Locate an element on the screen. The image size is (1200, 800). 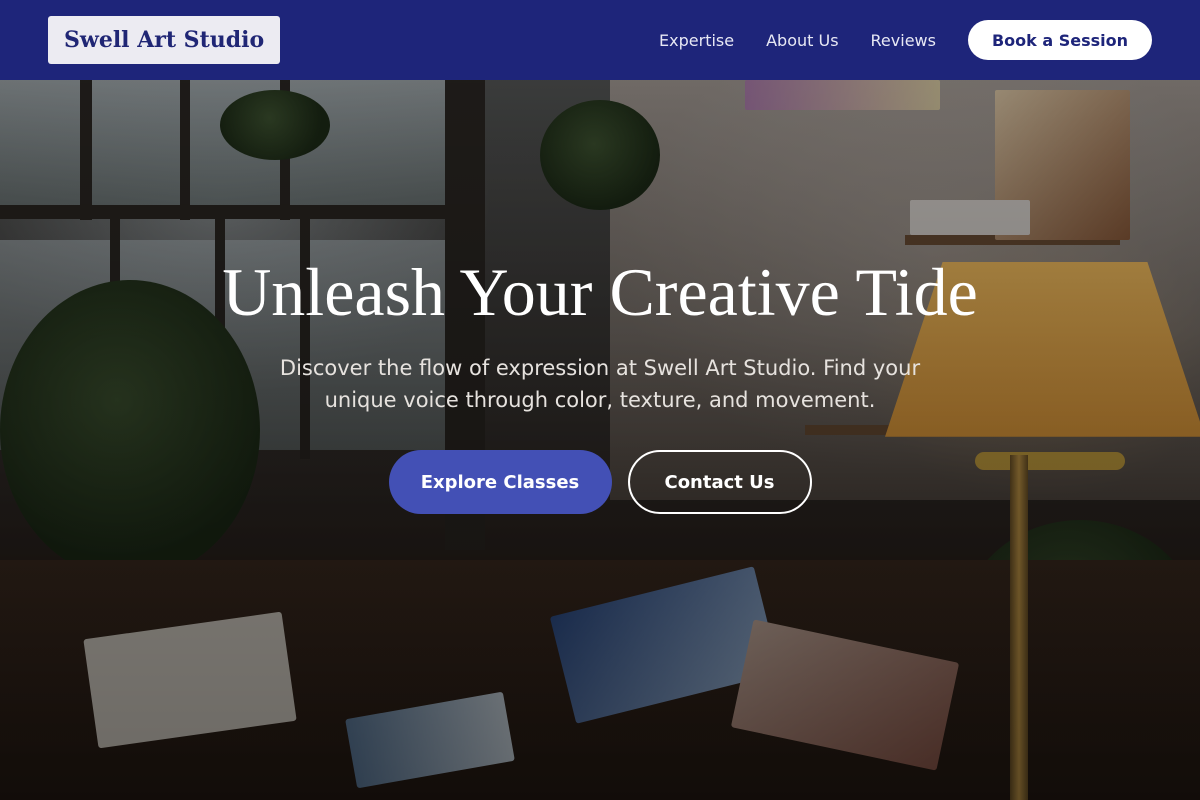
nav-link-about-us: About Us is located at coordinates (802, 40).